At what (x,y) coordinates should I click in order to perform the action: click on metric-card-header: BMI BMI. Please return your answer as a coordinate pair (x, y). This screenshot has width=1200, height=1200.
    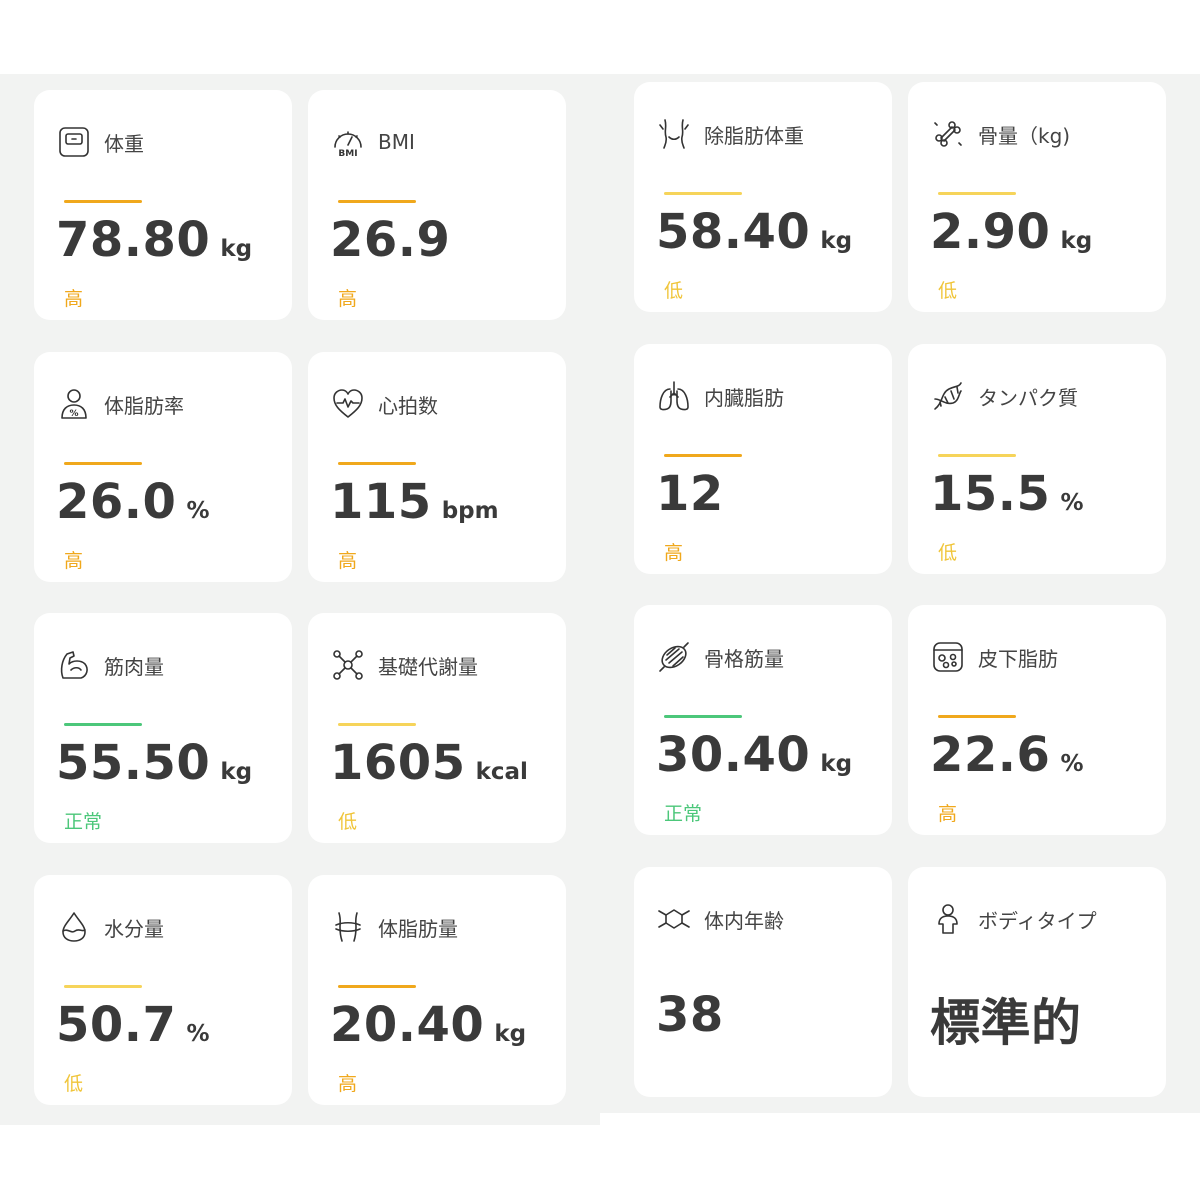
    Looking at the image, I should click on (371, 142).